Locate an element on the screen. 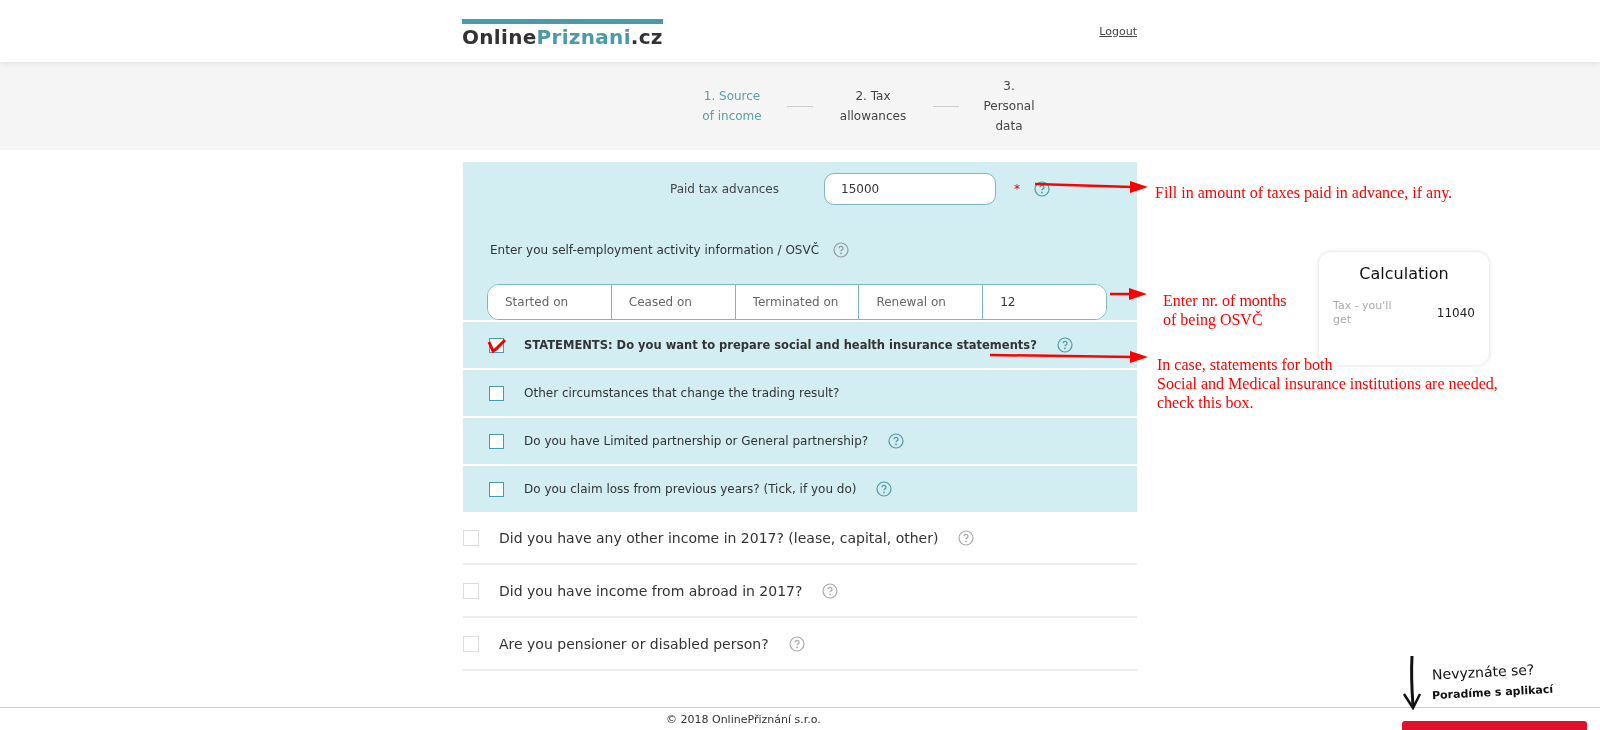 The image size is (1600, 730). question-text: Other circumstances that change the trading result? is located at coordinates (682, 393).